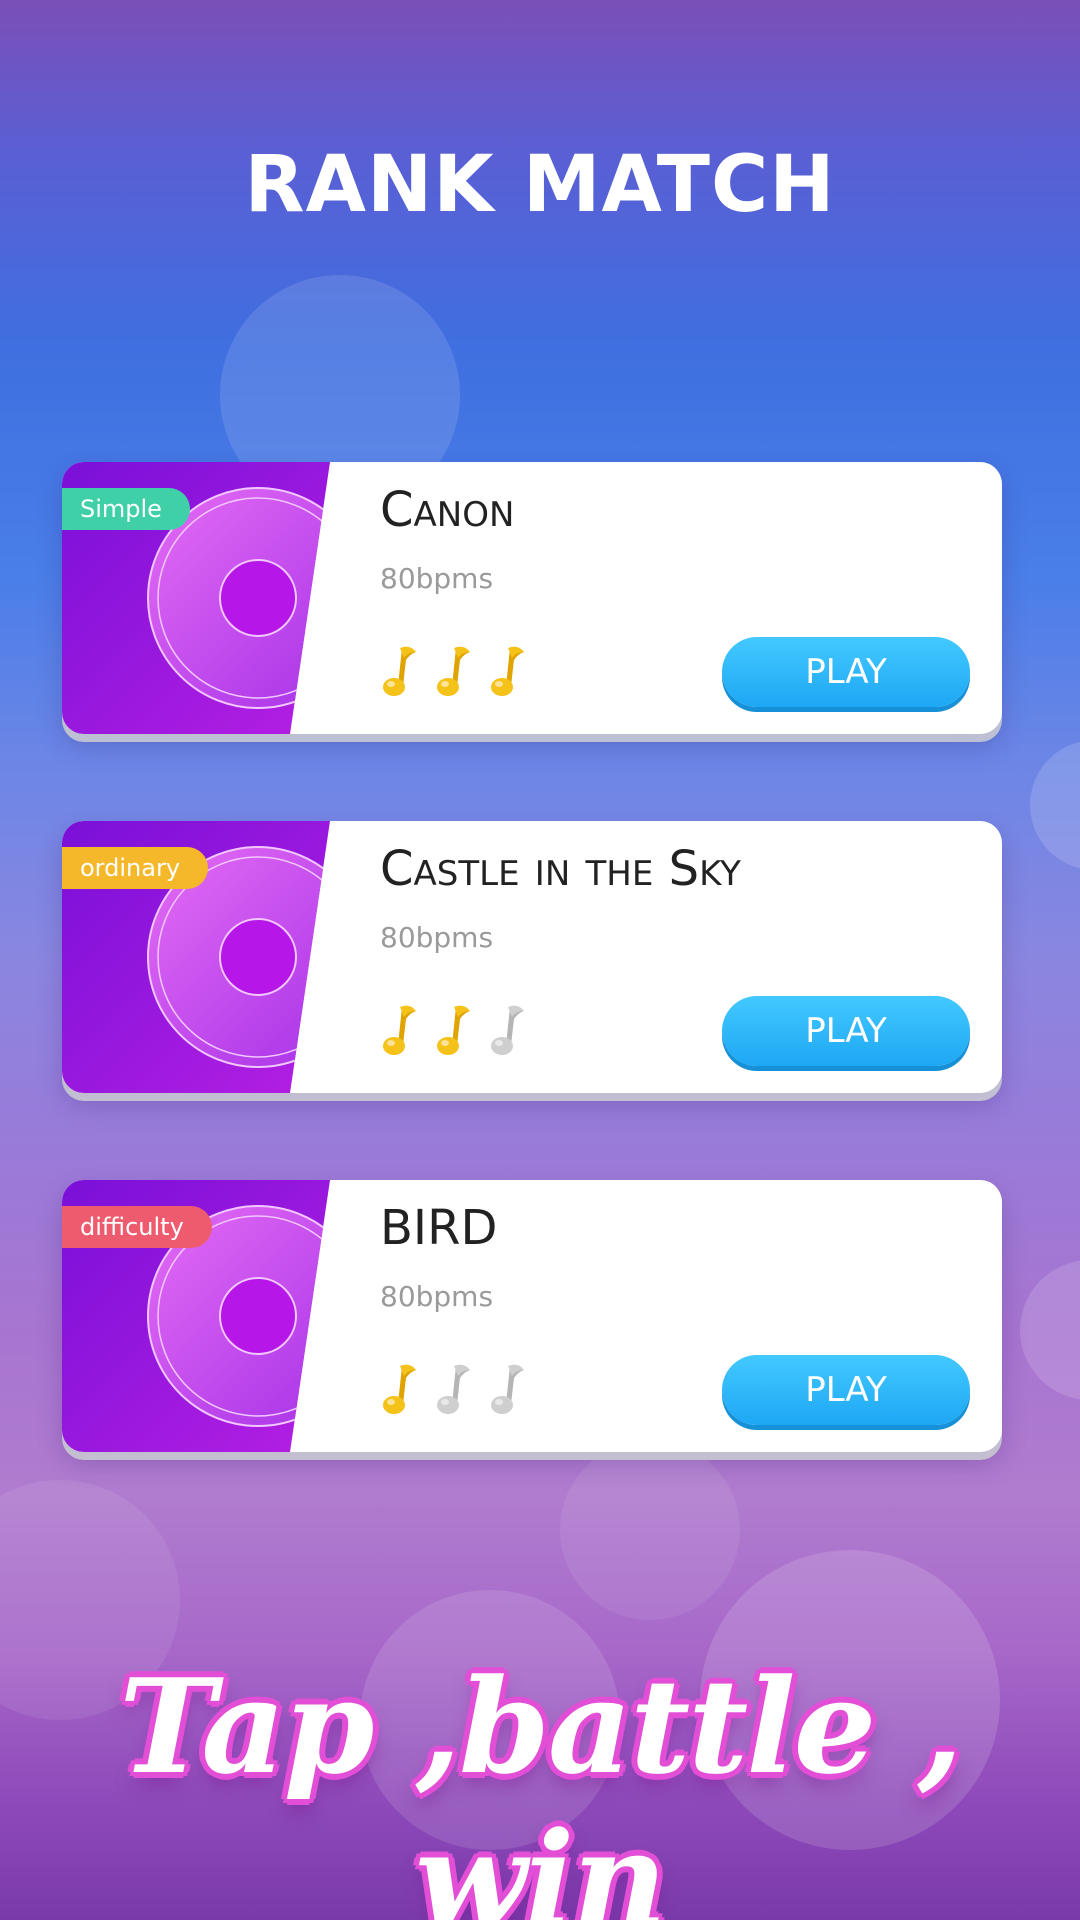 Image resolution: width=1080 pixels, height=1920 pixels. Describe the element at coordinates (532, 957) in the screenshot. I see `song-card: ordinary Castle in the Sky 80bpms PLAY` at that location.